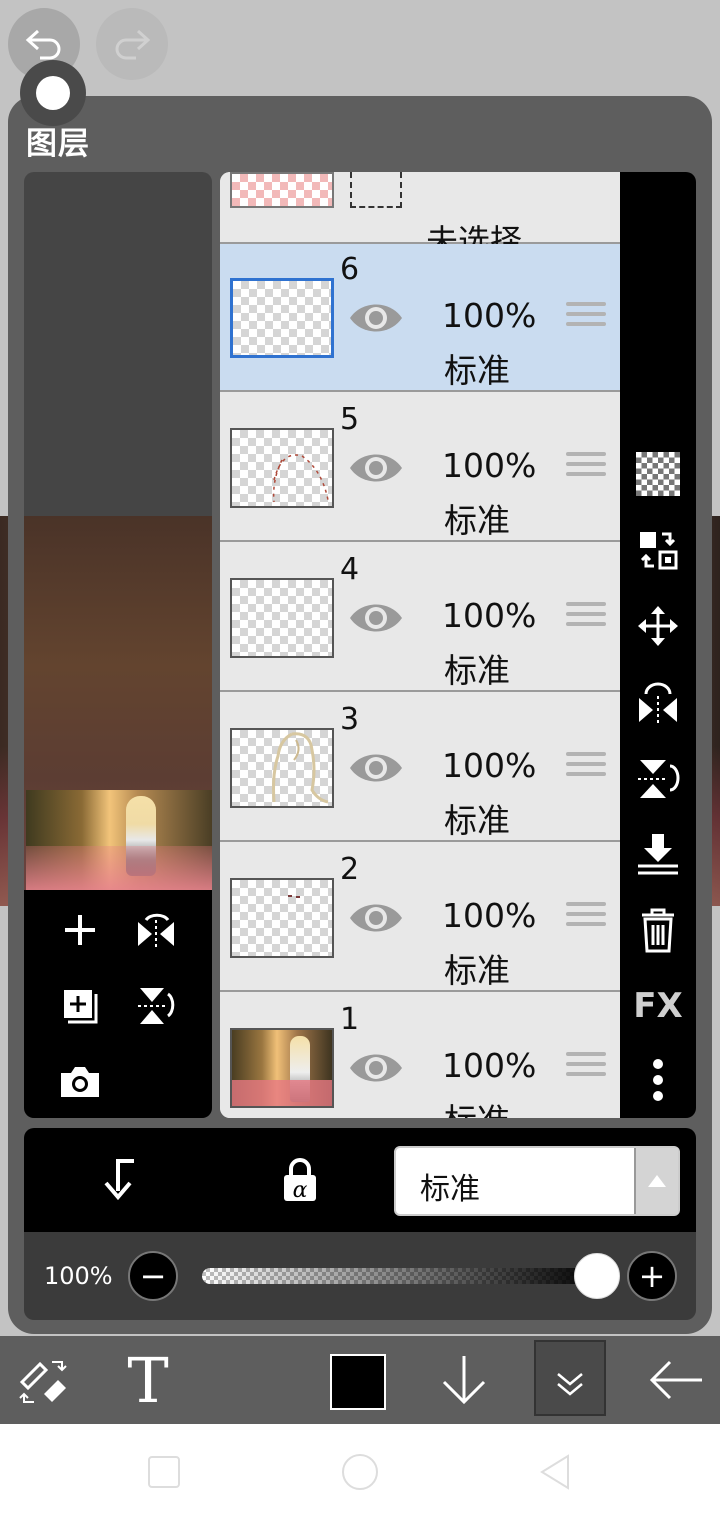  I want to click on add-layer-button, so click(80, 930).